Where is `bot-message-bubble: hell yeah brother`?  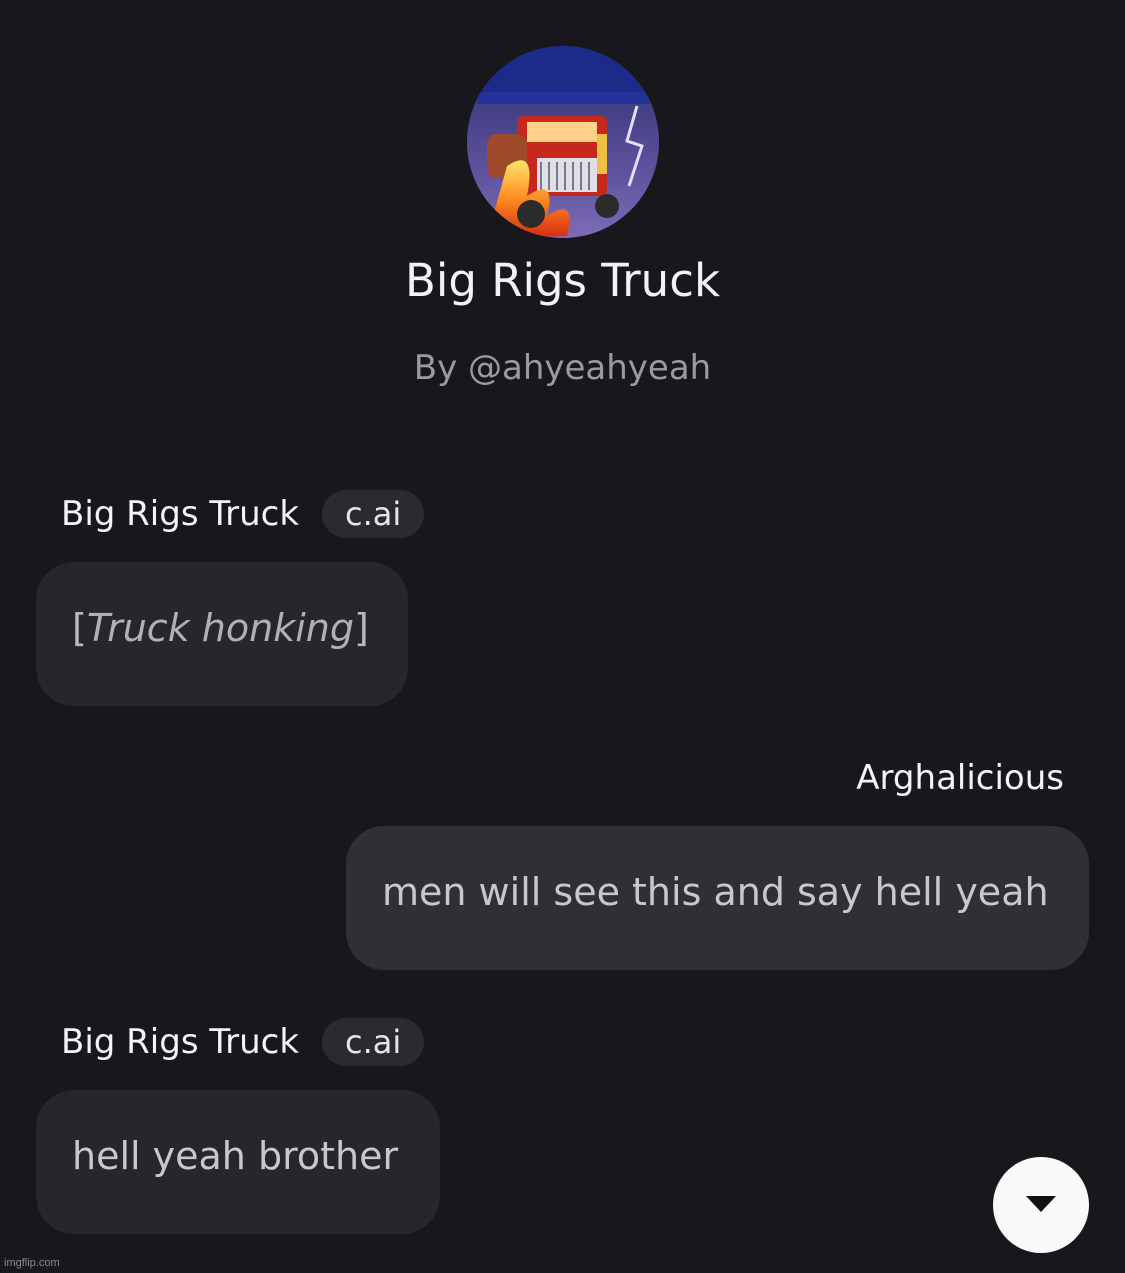
bot-message-bubble: hell yeah brother is located at coordinates (238, 1162).